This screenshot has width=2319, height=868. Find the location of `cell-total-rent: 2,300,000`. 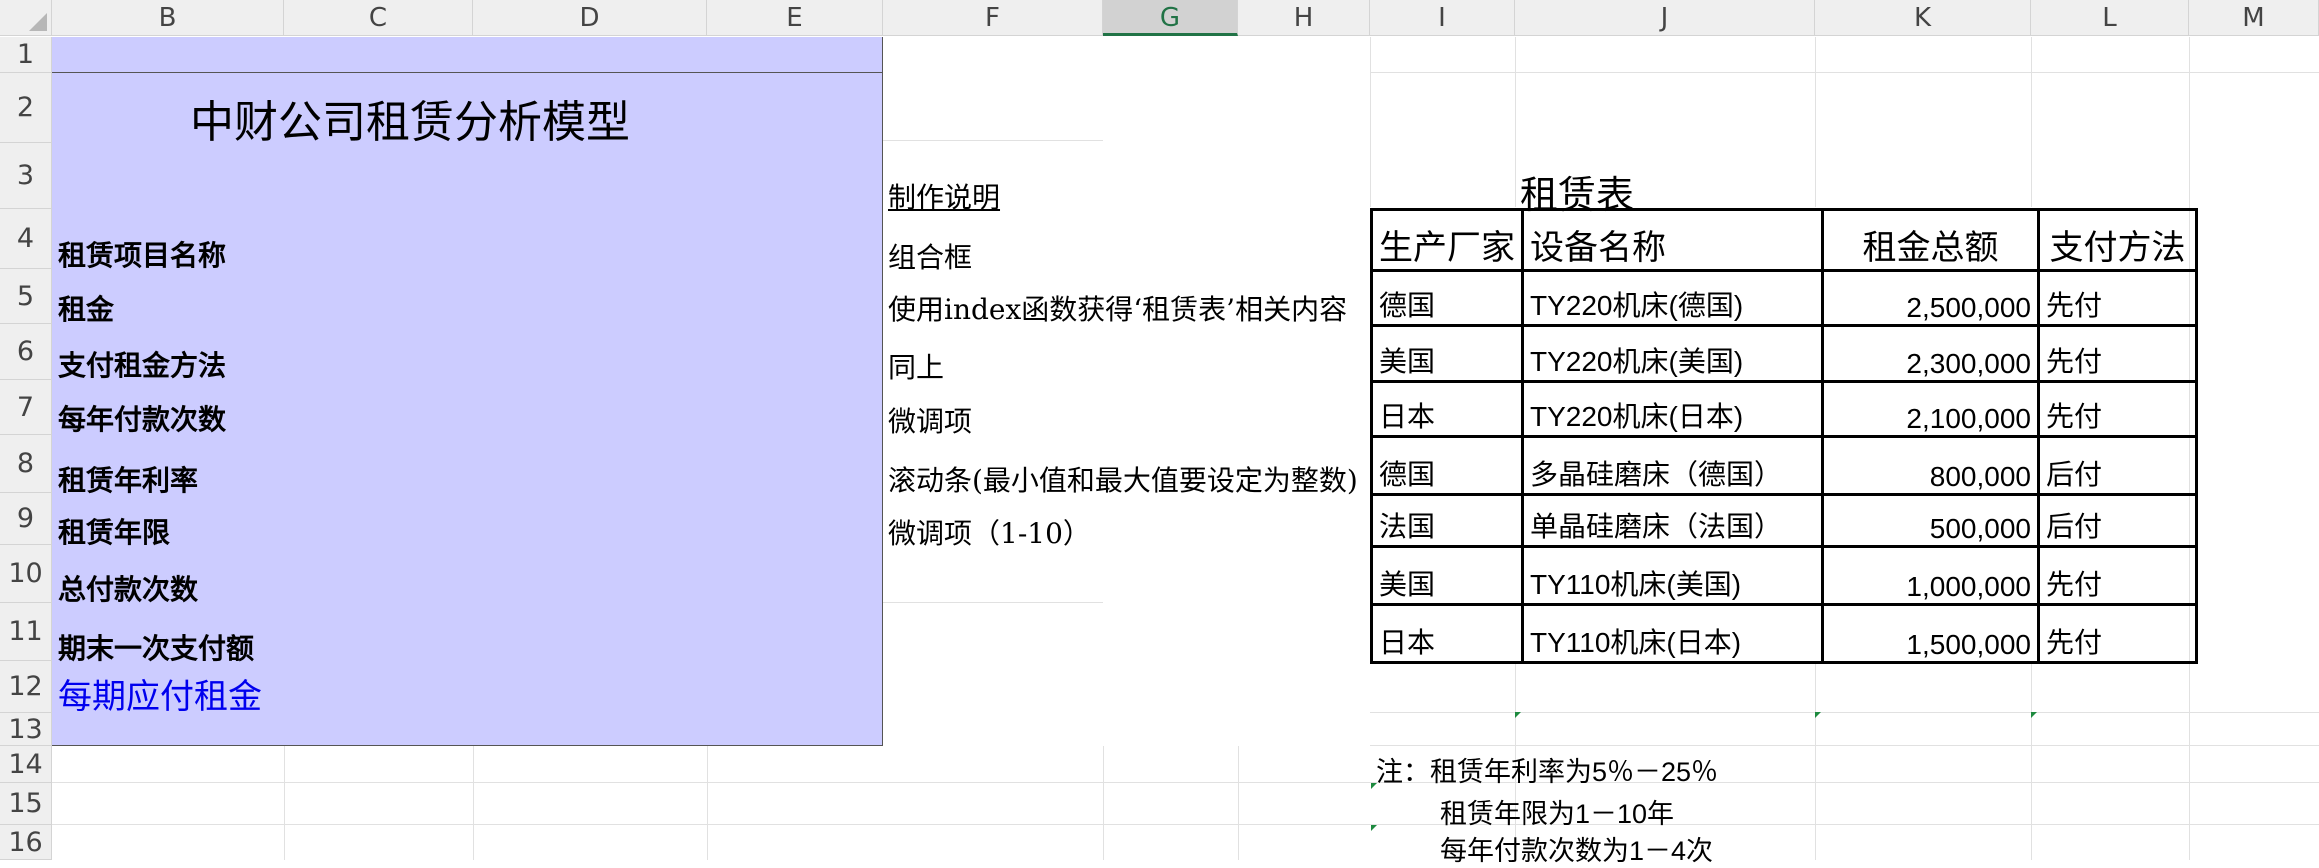

cell-total-rent: 2,300,000 is located at coordinates (1930, 353).